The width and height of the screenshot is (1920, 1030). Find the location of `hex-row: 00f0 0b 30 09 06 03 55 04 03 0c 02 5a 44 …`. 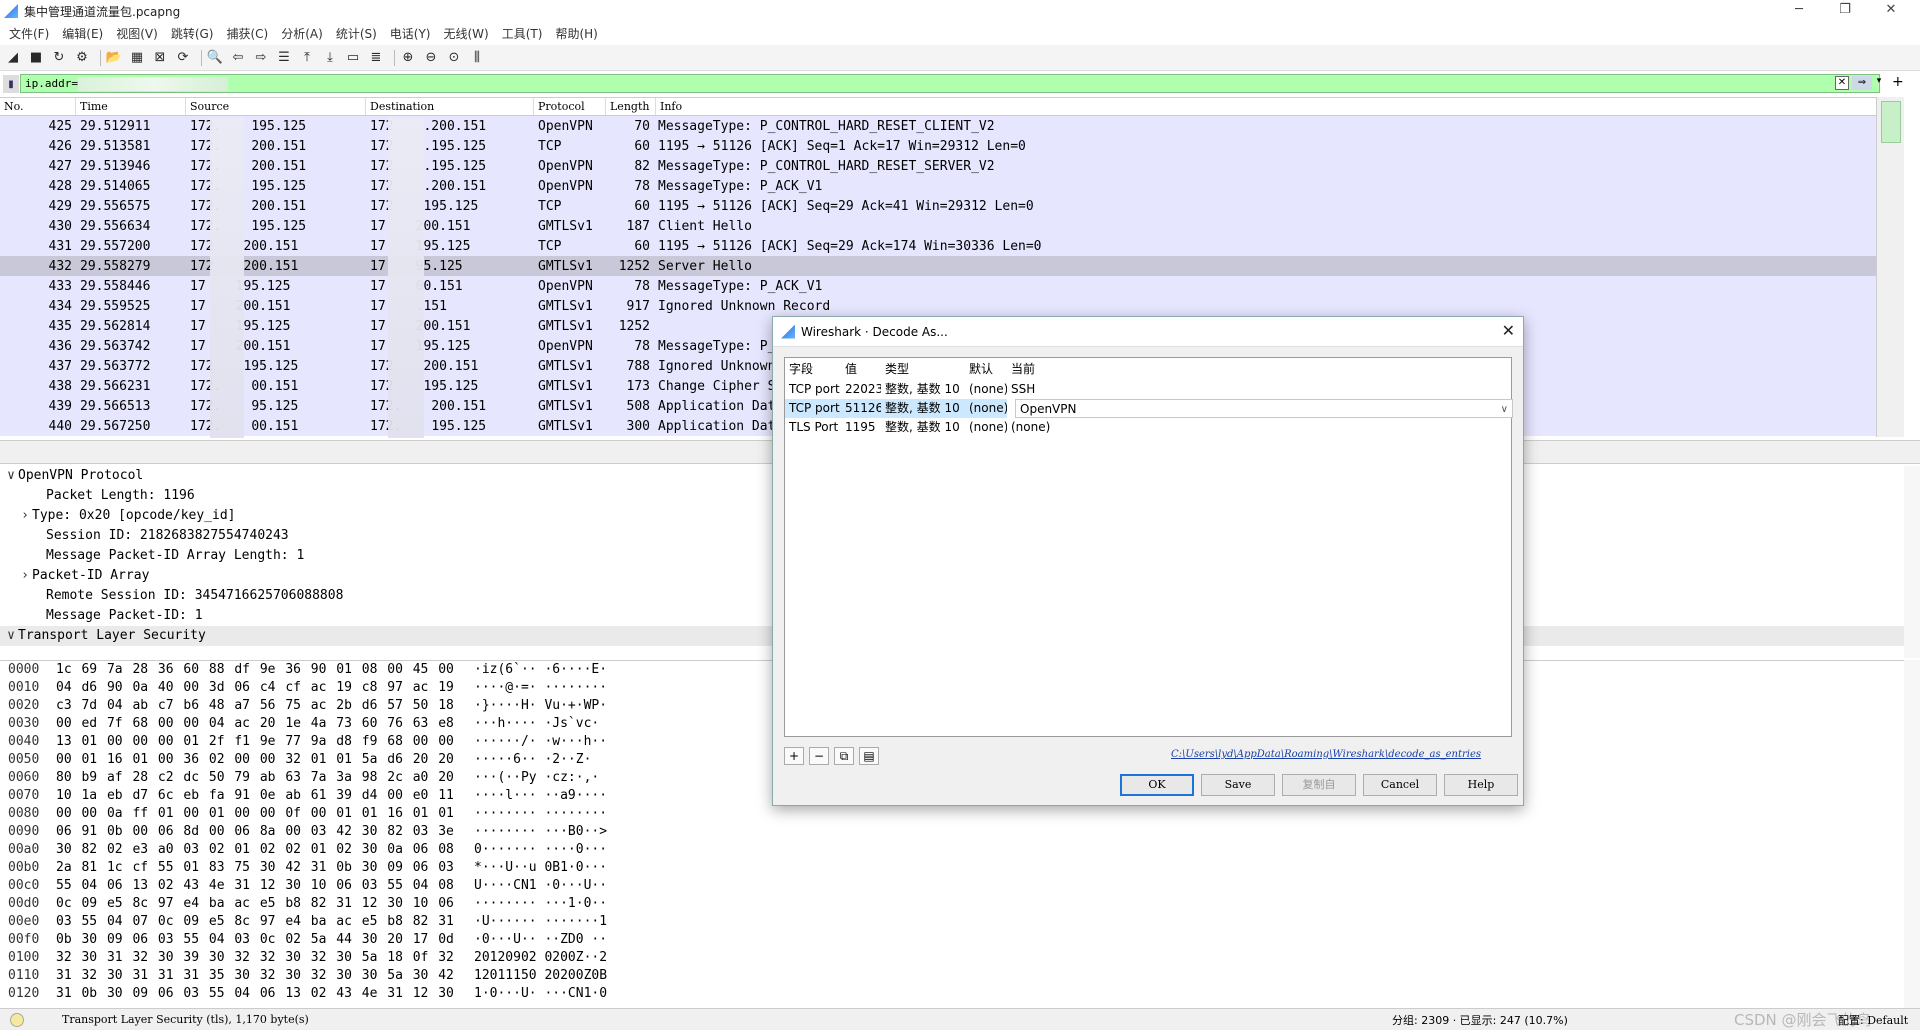

hex-row: 00f0 0b 30 09 06 03 55 04 03 0c 02 5a 44 … is located at coordinates (960, 940).